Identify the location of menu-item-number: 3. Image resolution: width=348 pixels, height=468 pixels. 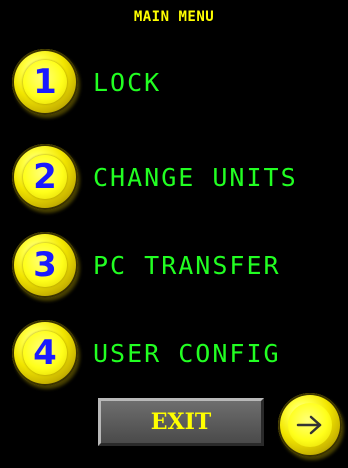
(45, 265).